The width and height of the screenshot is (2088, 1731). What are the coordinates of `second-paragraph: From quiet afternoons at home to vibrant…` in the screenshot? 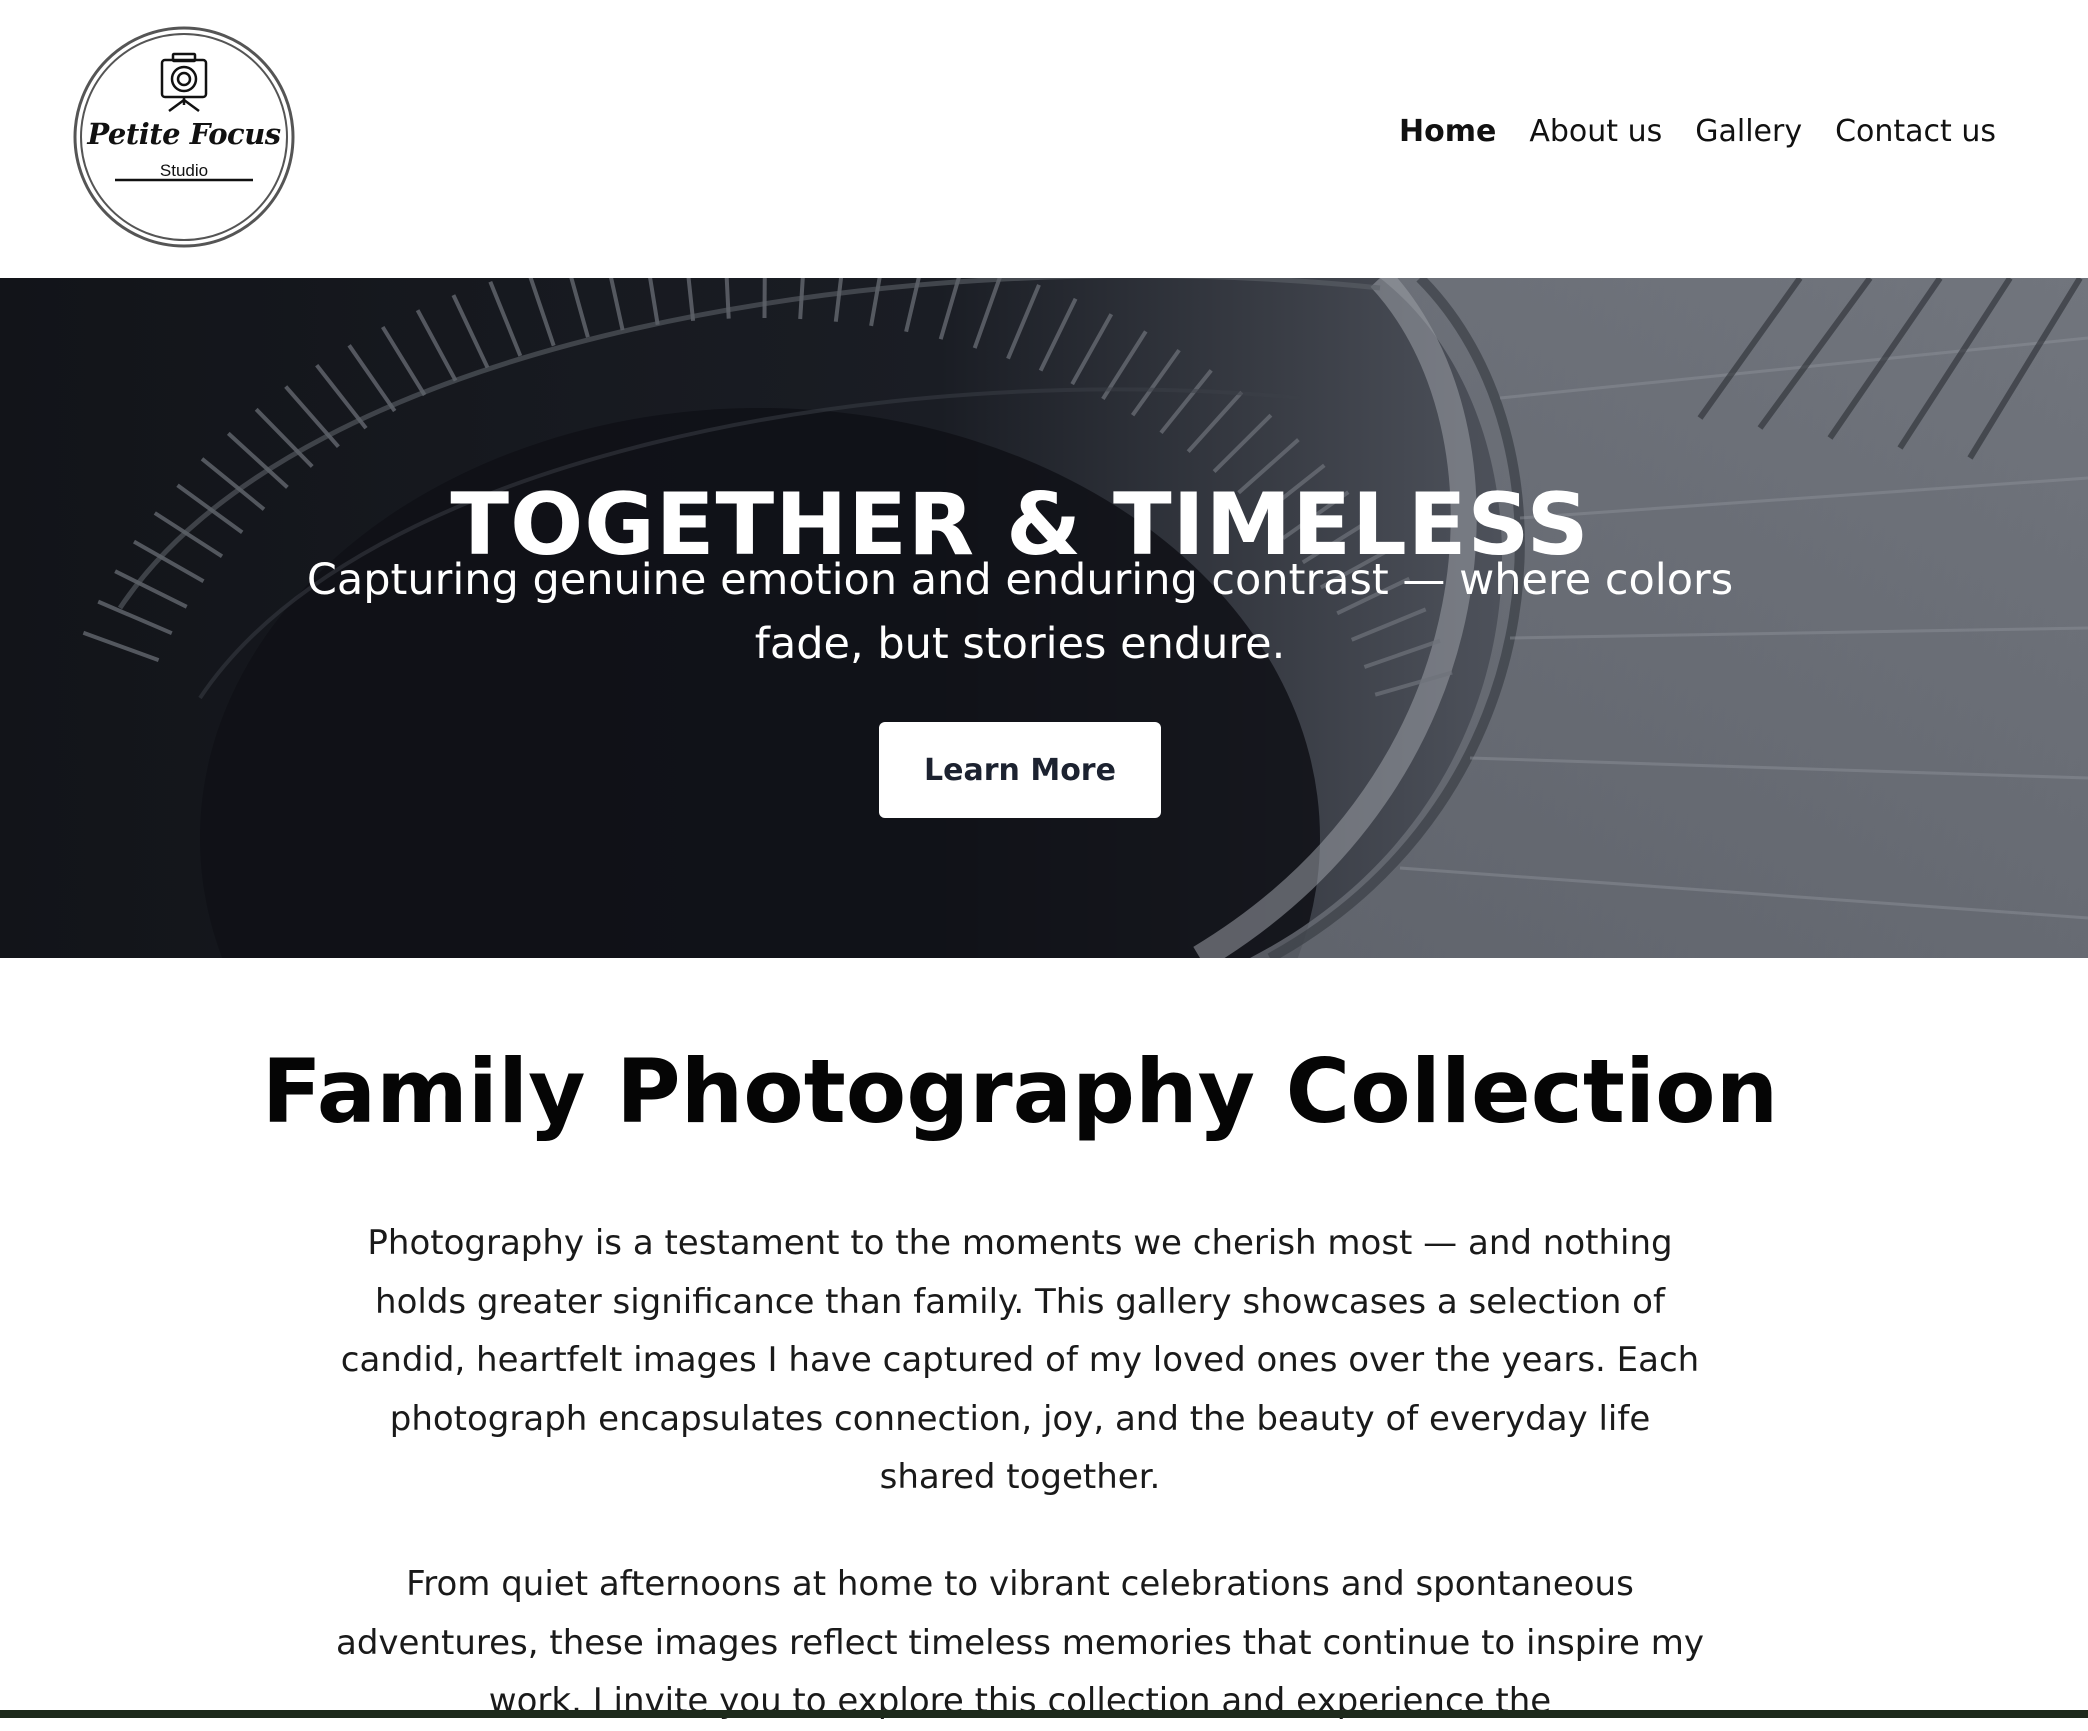 It's located at (1020, 1642).